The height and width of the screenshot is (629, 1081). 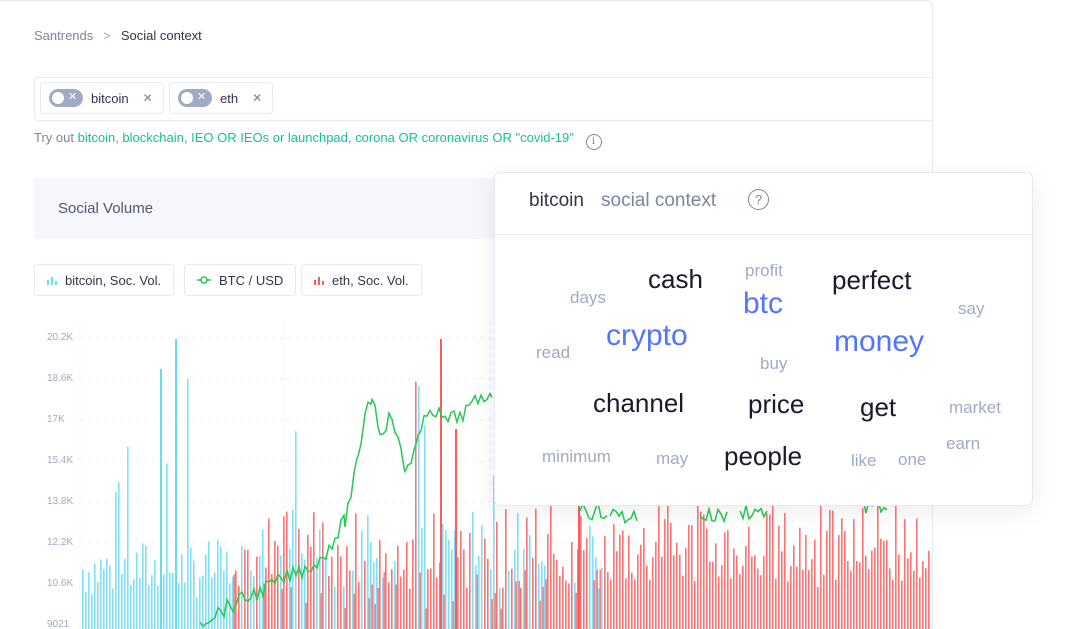 I want to click on word-cash: cash, so click(x=675, y=279).